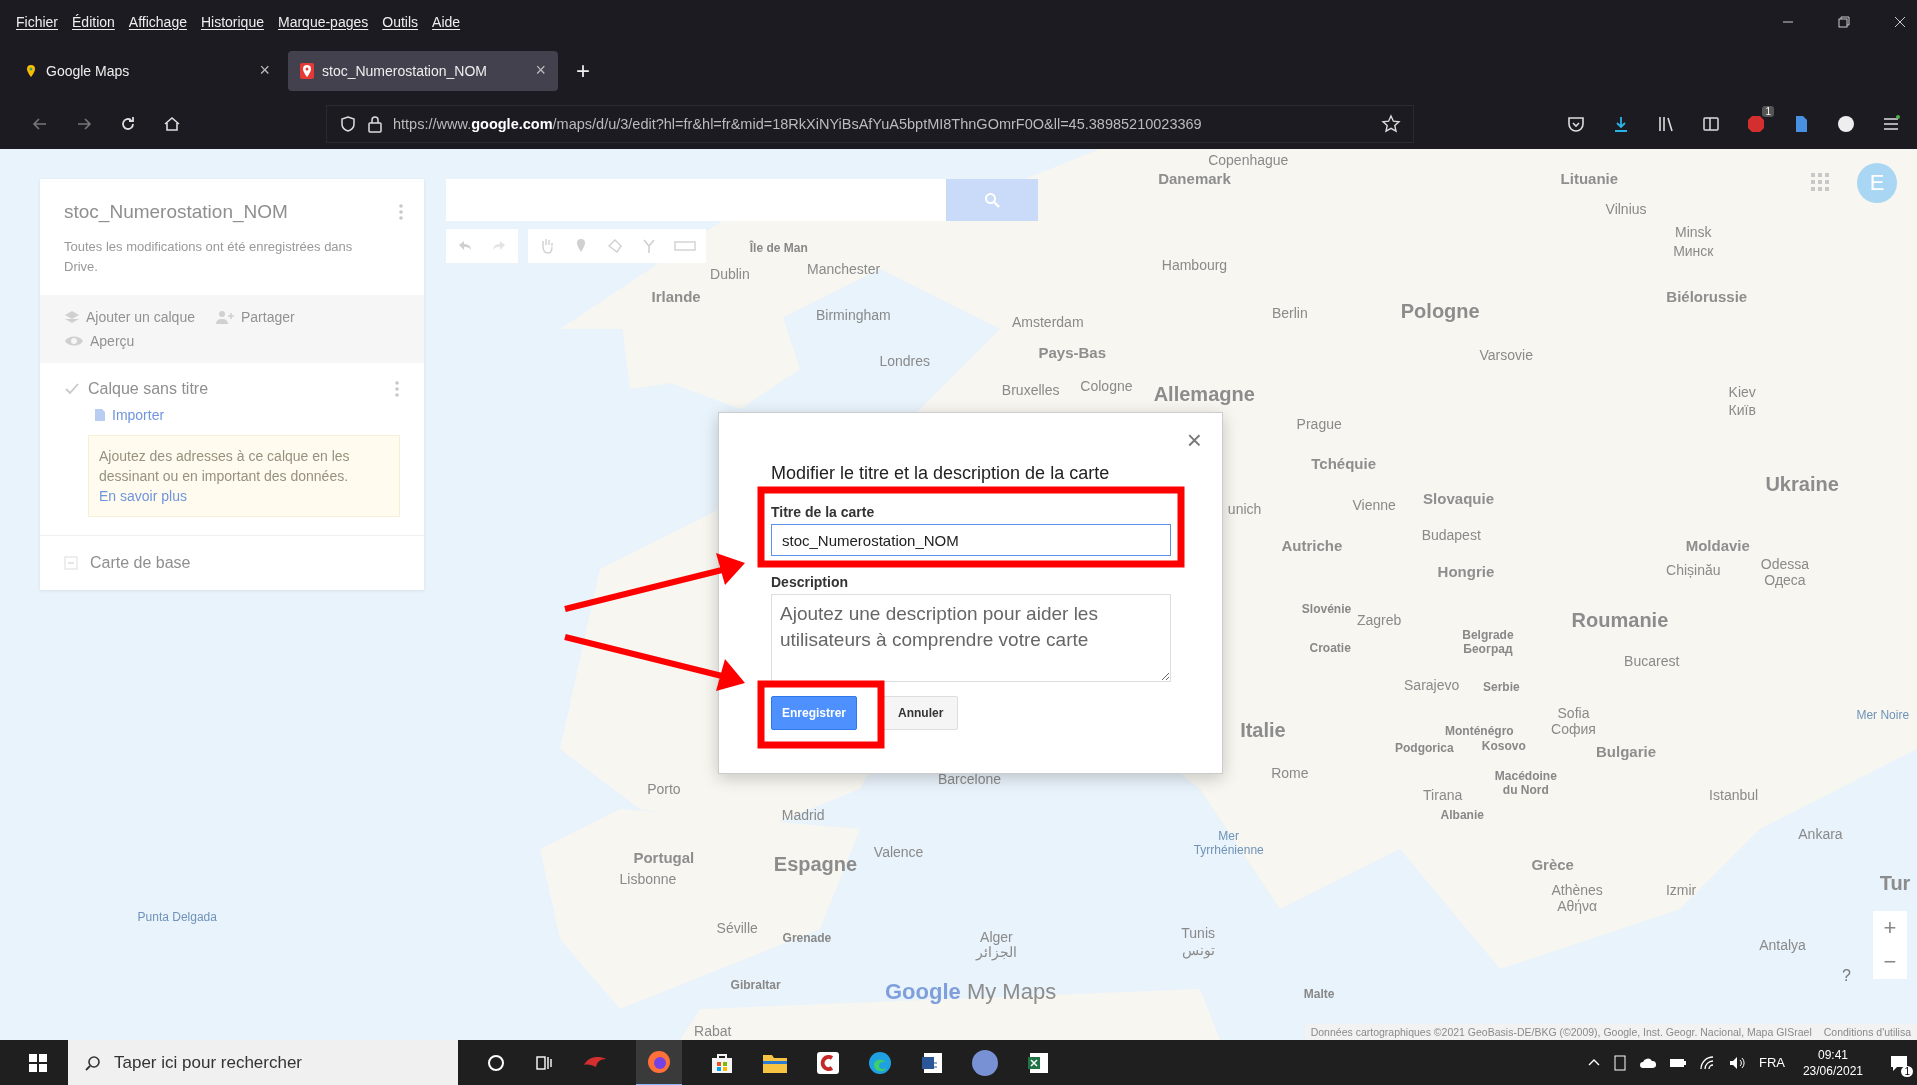 The height and width of the screenshot is (1085, 1917). Describe the element at coordinates (970, 778) in the screenshot. I see `map-label: Barcelone` at that location.